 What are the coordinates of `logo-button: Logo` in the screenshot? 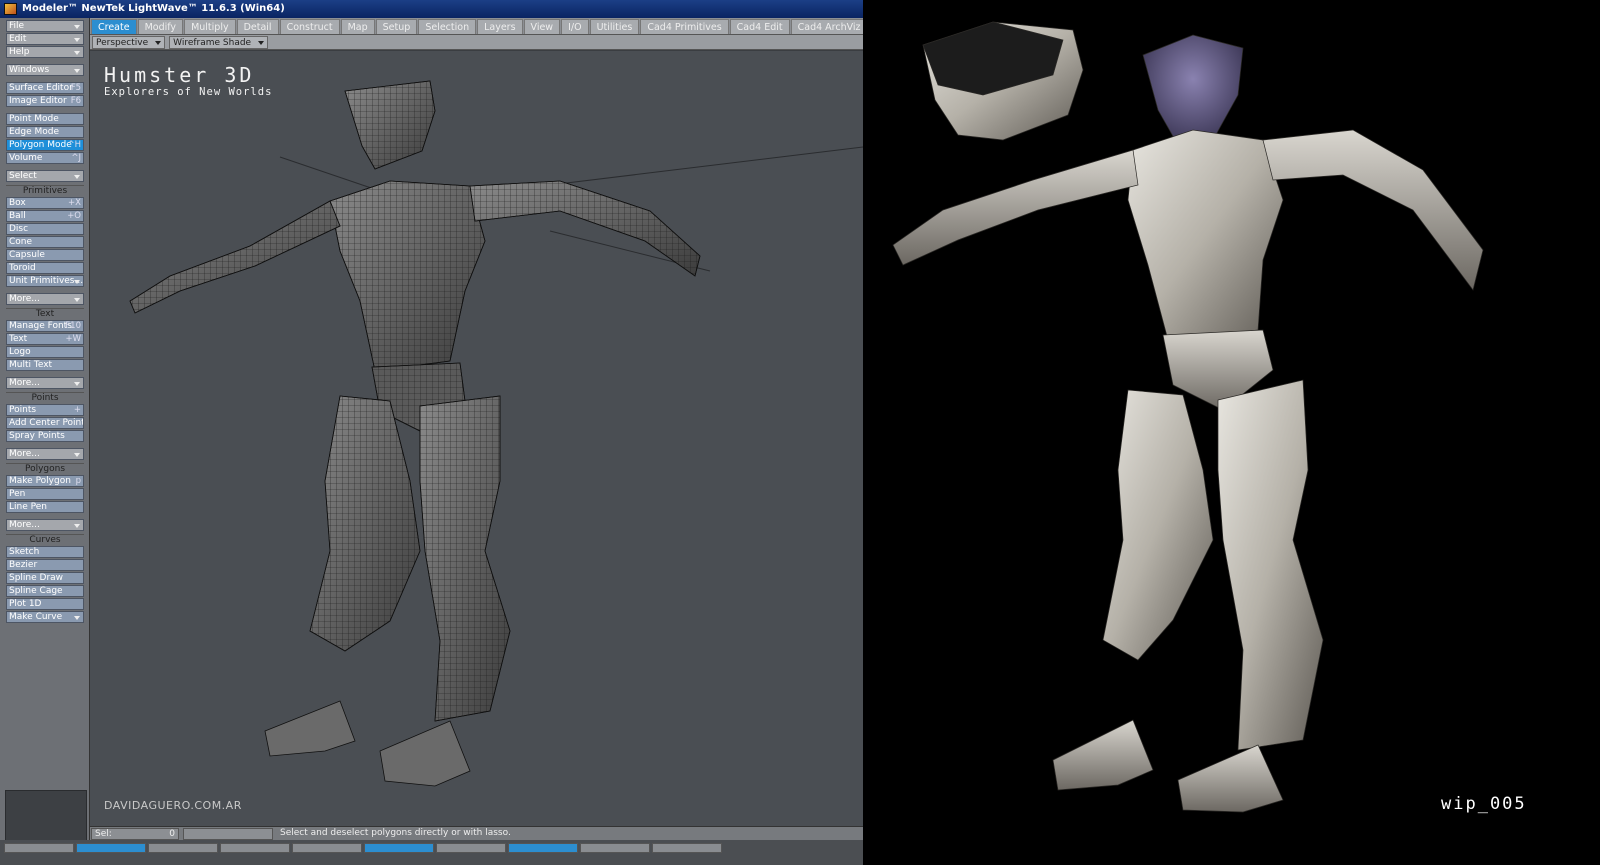 It's located at (45, 352).